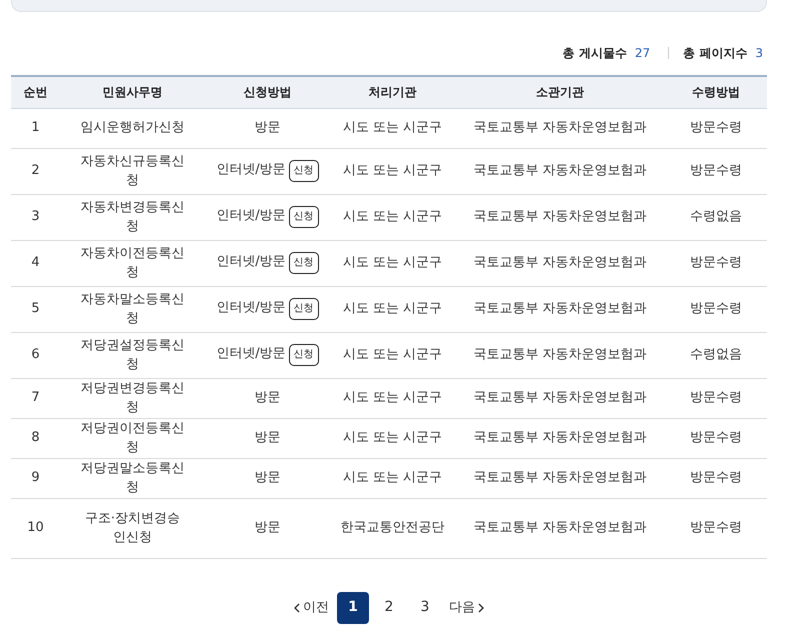  I want to click on column-header: 소관기관, so click(560, 92).